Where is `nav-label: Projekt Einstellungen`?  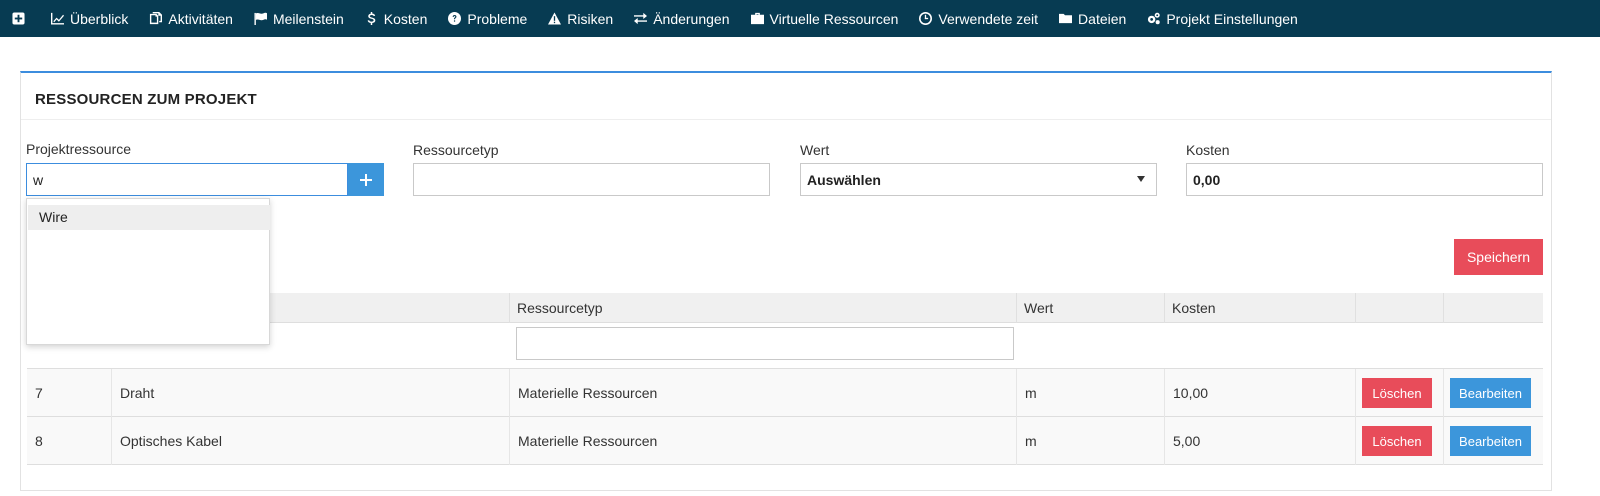 nav-label: Projekt Einstellungen is located at coordinates (1232, 18).